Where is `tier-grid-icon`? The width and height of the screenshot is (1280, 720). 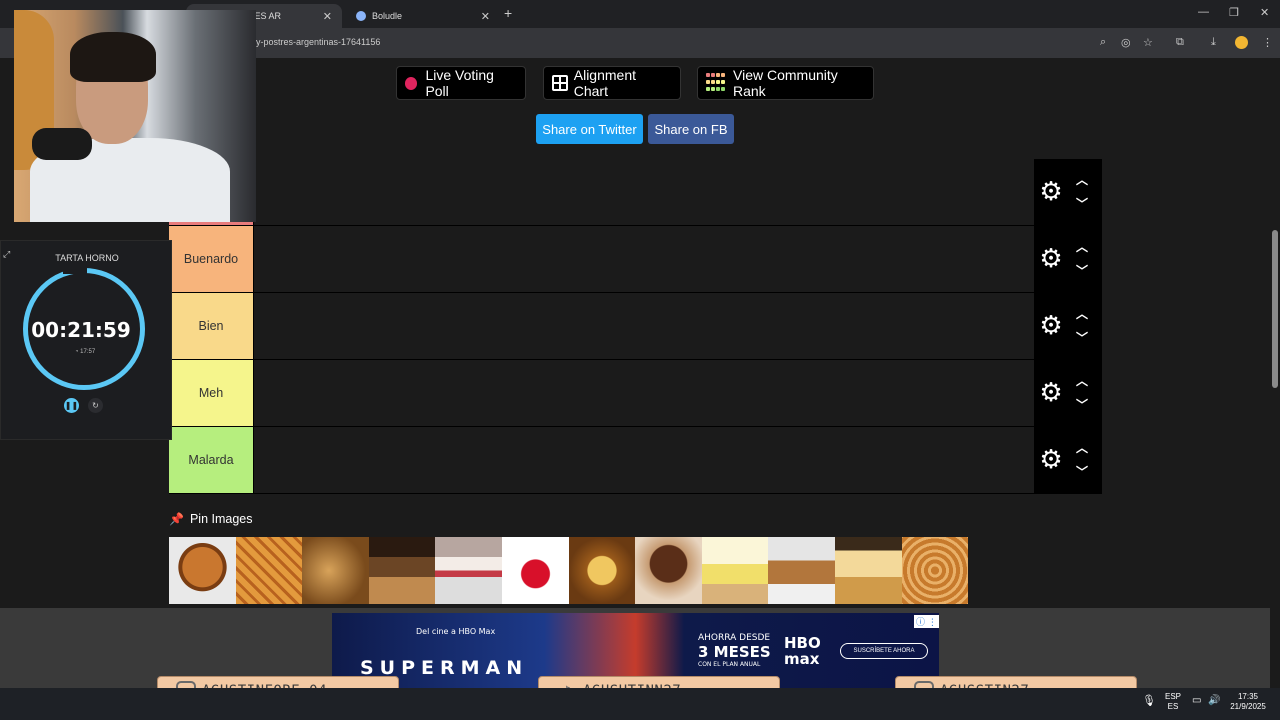 tier-grid-icon is located at coordinates (715, 83).